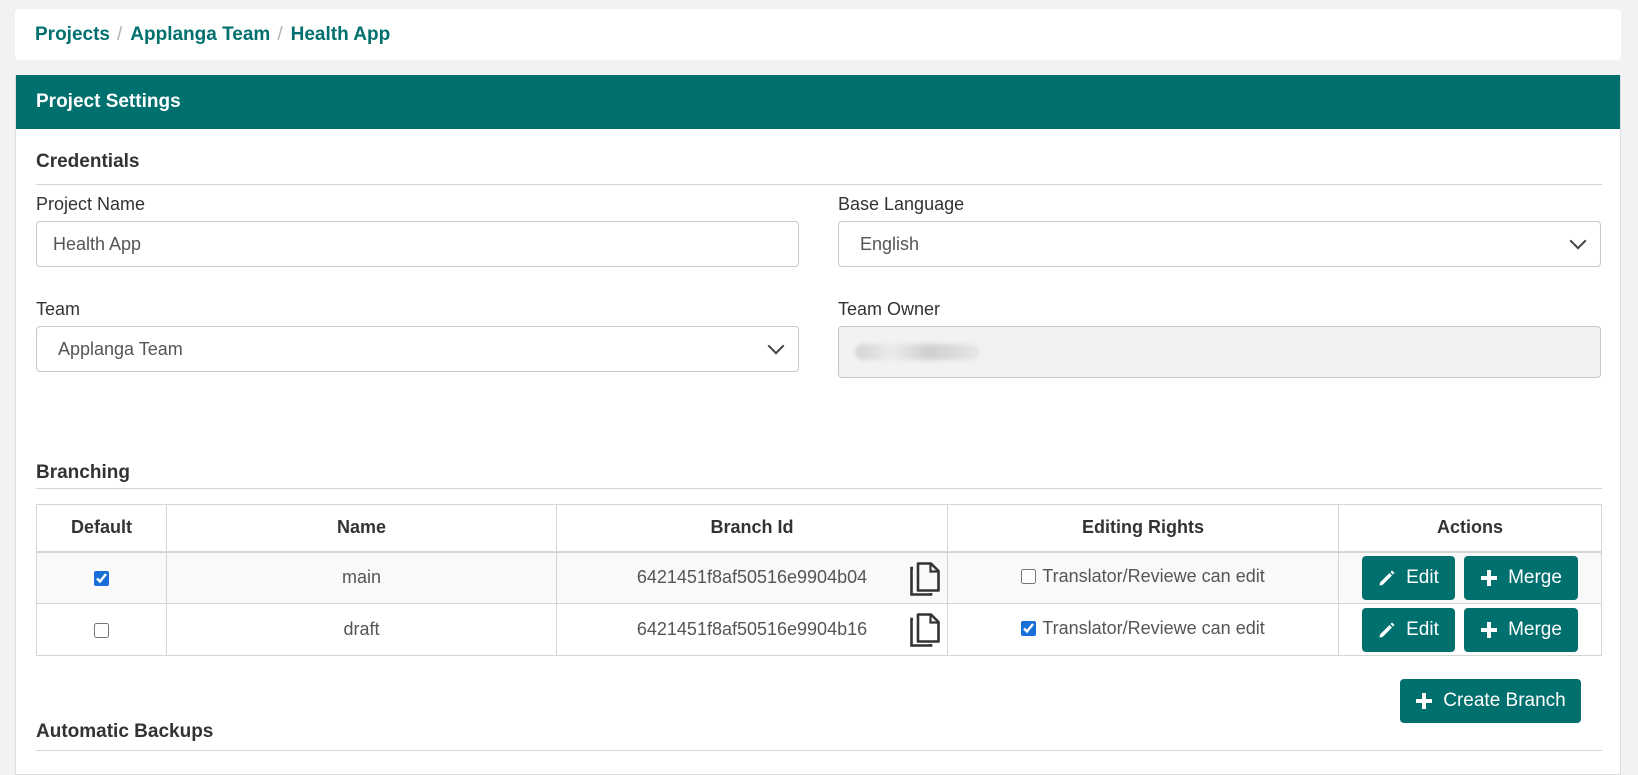 The image size is (1638, 775). What do you see at coordinates (417, 349) in the screenshot?
I see `team-select: Applanga Team` at bounding box center [417, 349].